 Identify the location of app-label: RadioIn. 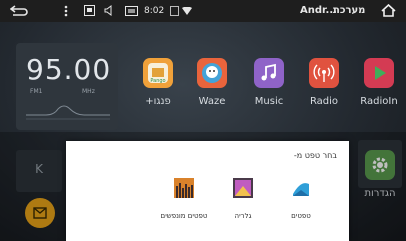
(379, 101).